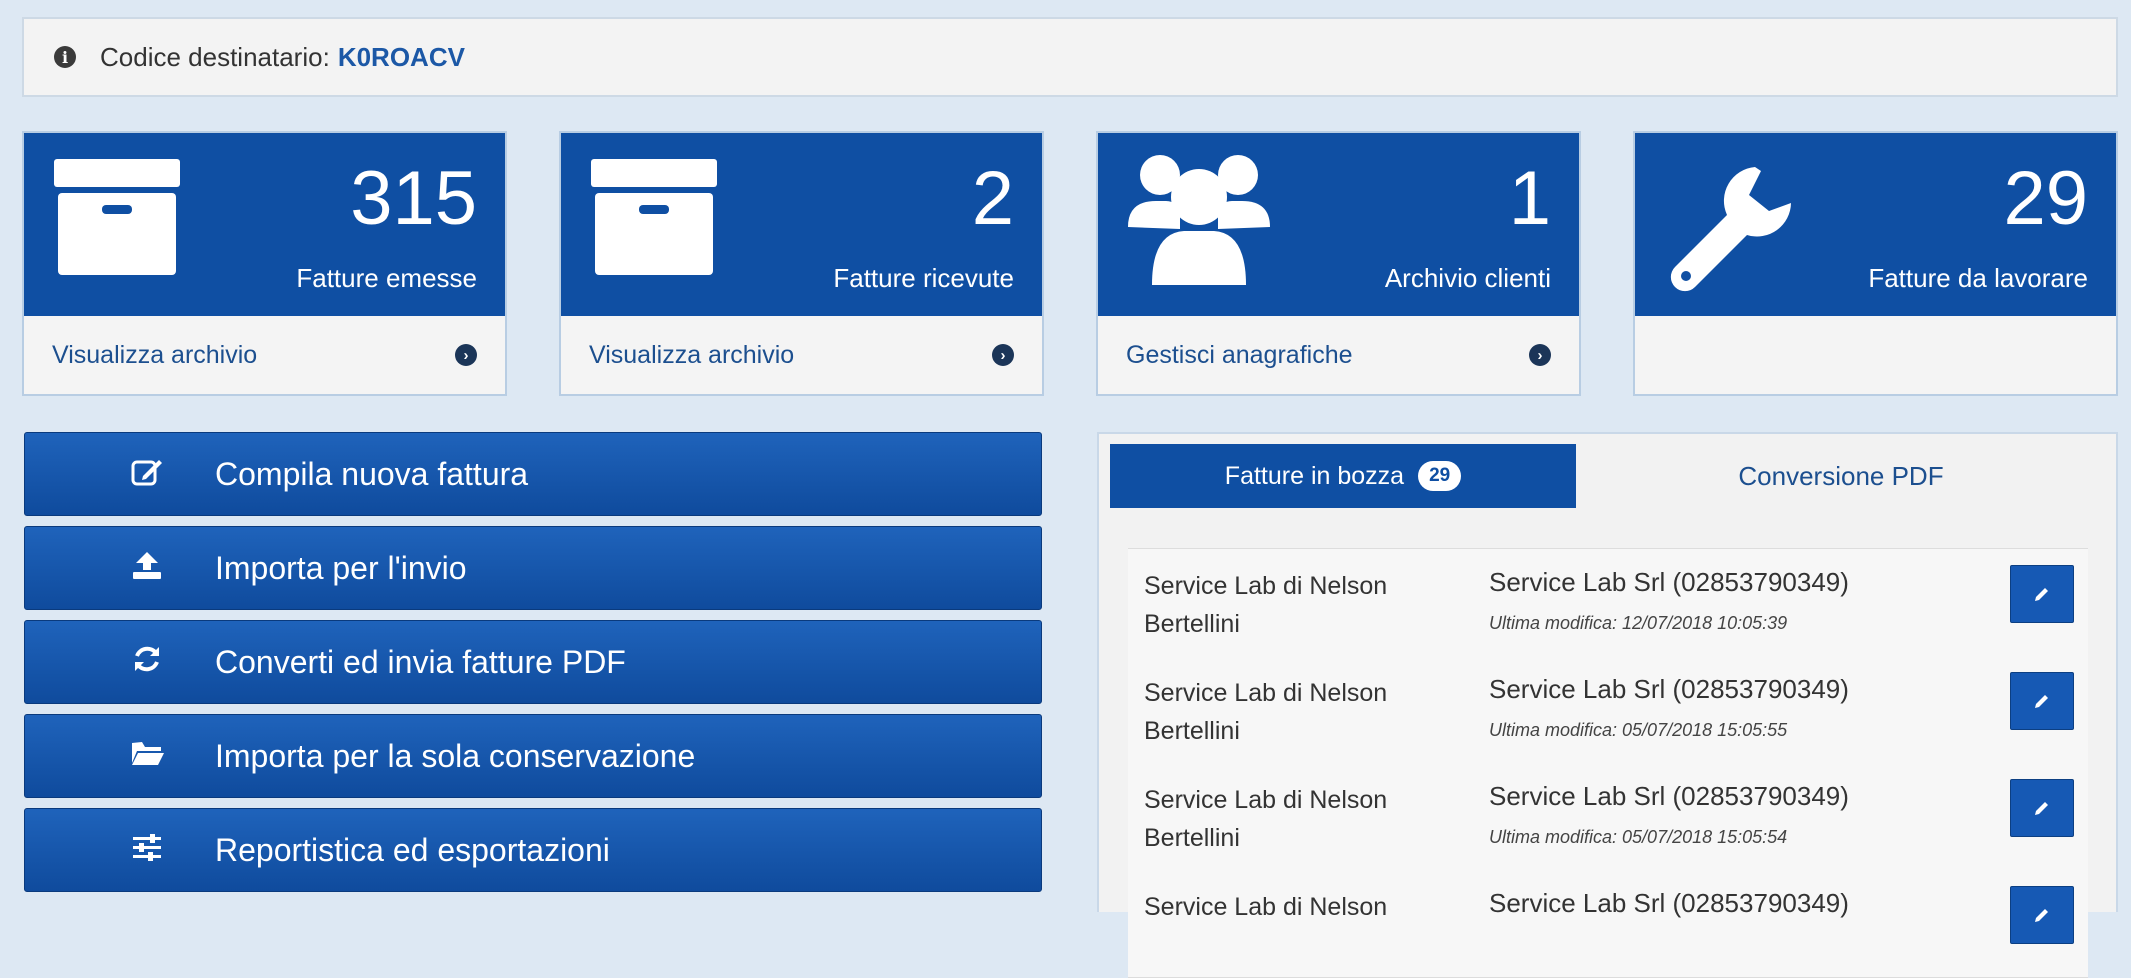  I want to click on recipient-code-value: K0ROACV, so click(401, 56).